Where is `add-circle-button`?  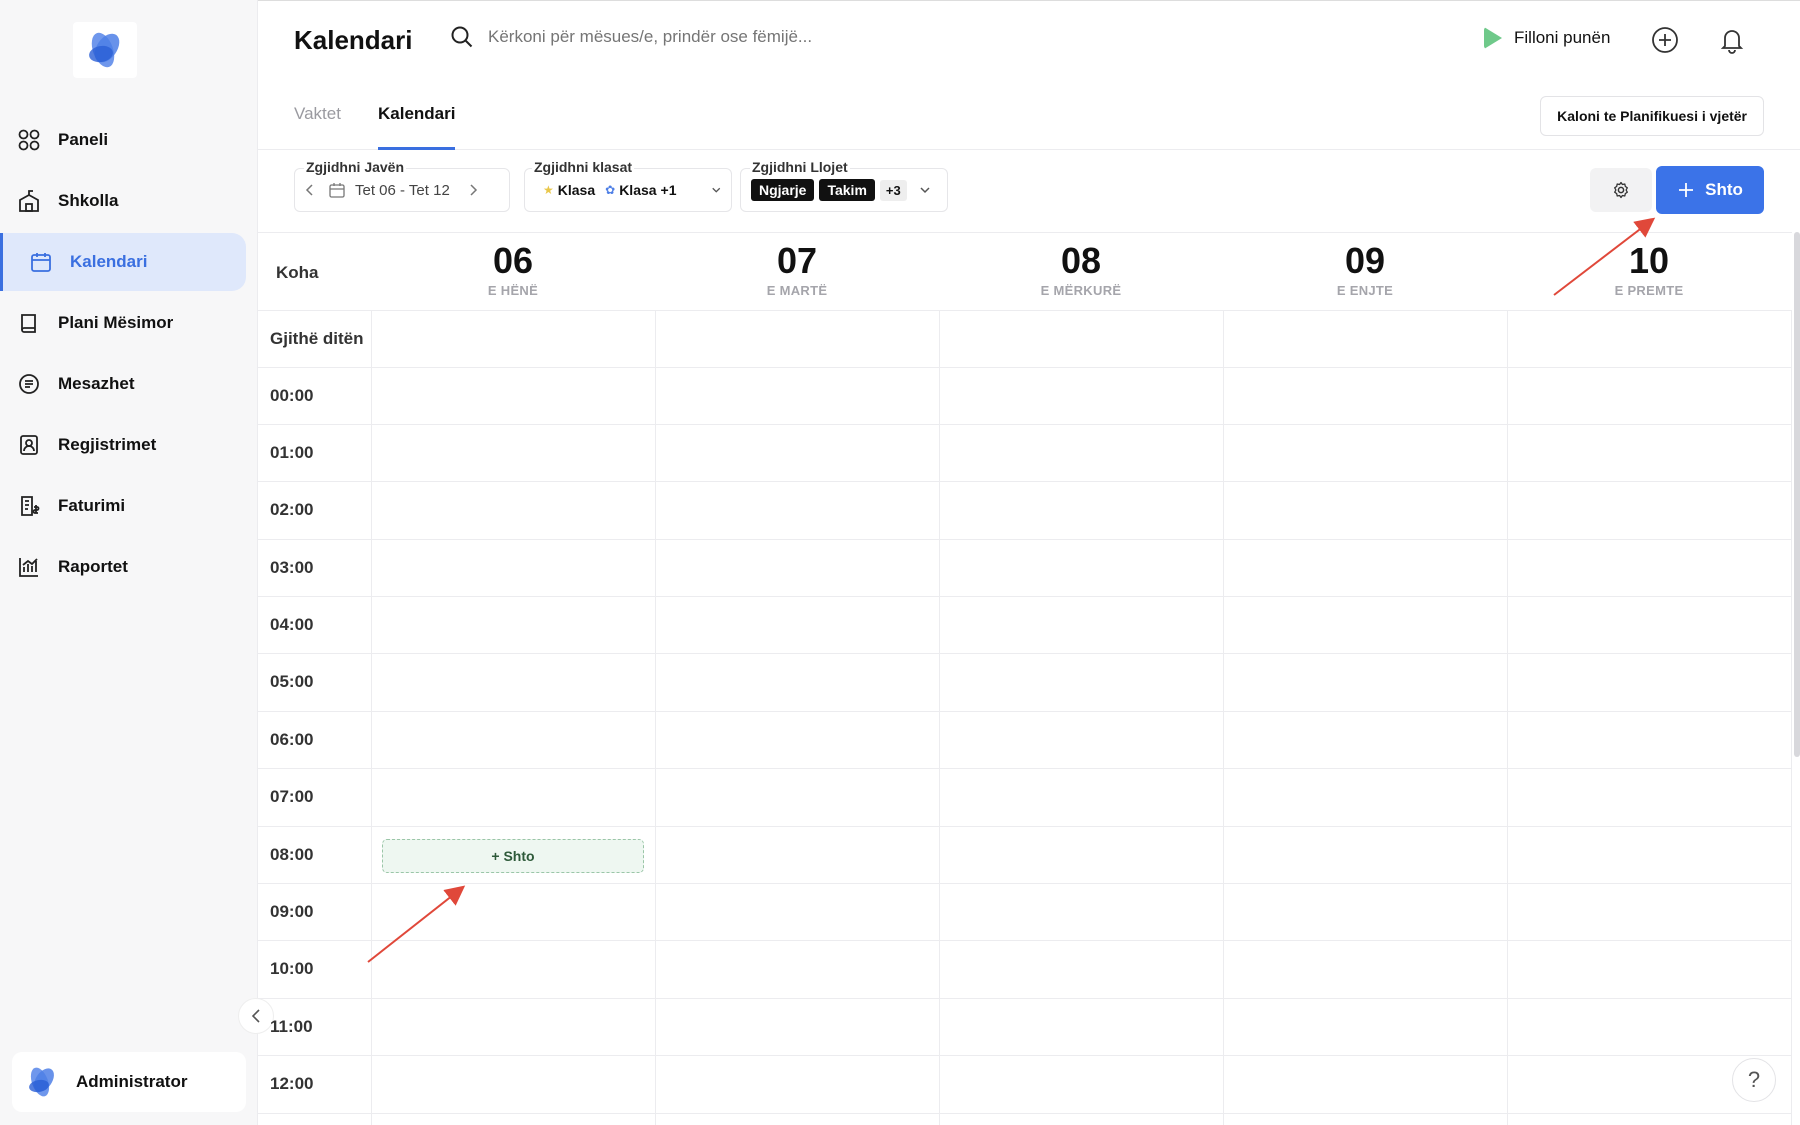
add-circle-button is located at coordinates (1665, 40).